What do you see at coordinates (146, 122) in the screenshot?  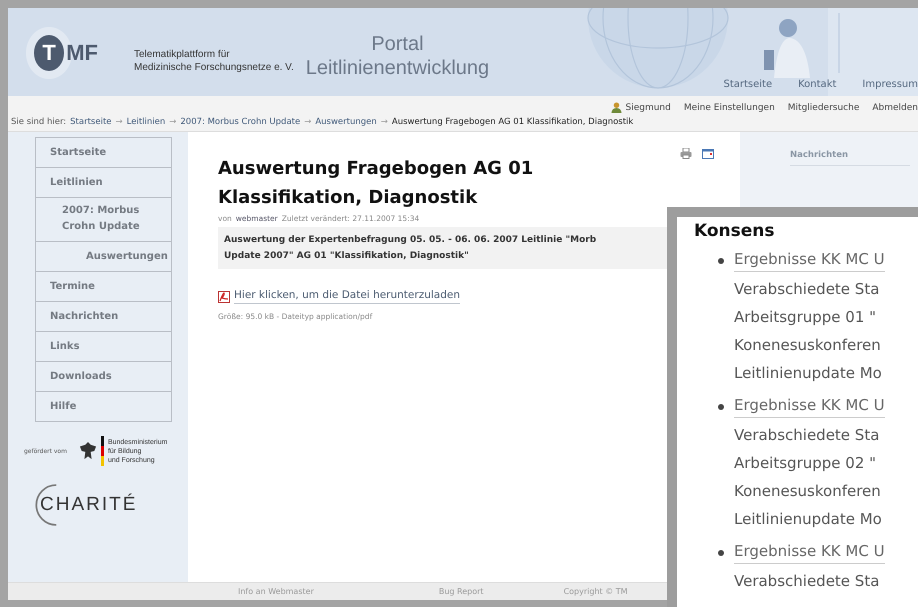 I see `breadcrumb-link: Leitlinien` at bounding box center [146, 122].